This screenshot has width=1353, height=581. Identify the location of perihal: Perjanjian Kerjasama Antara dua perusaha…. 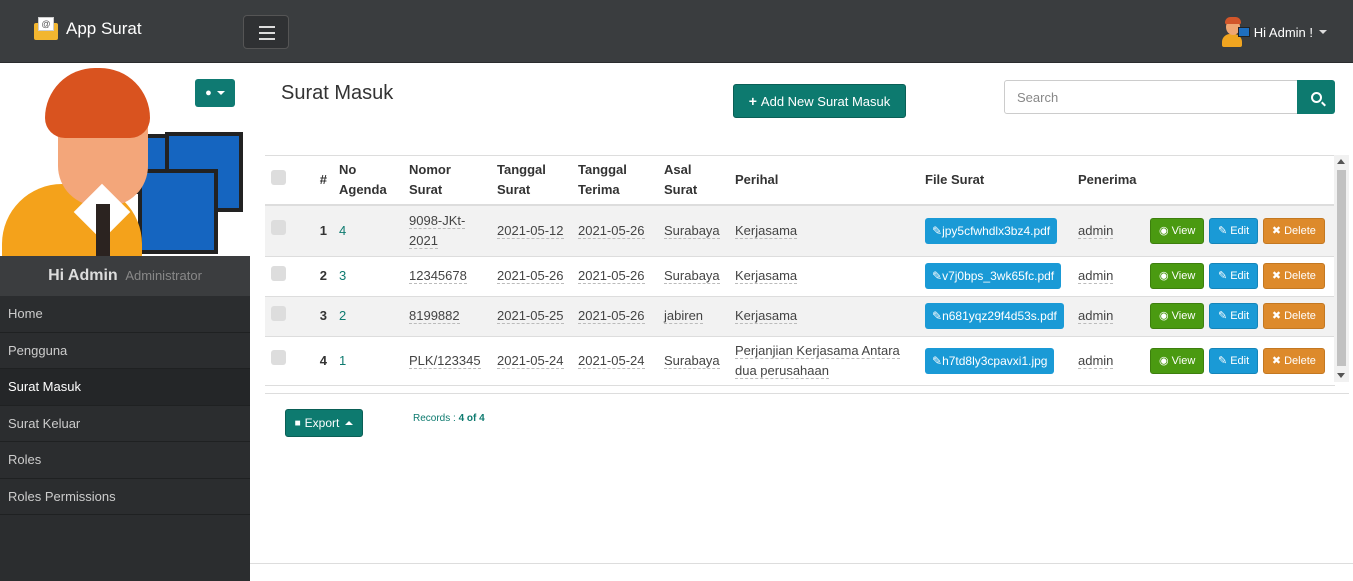
(817, 360).